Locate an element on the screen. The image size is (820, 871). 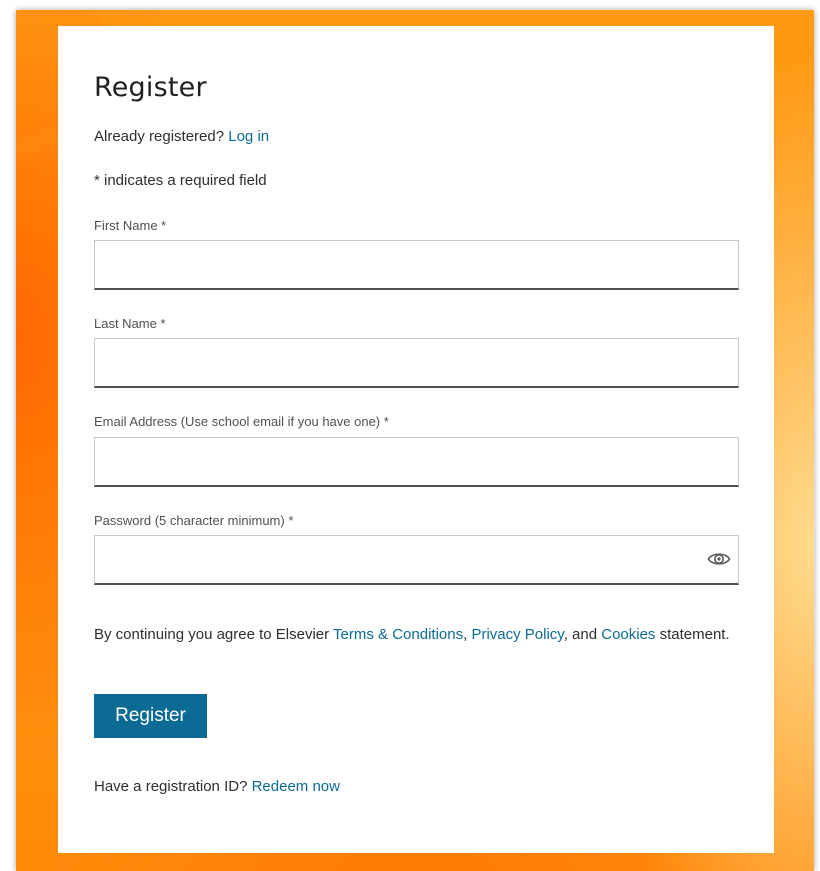
terms-link: Terms & Conditions is located at coordinates (398, 634).